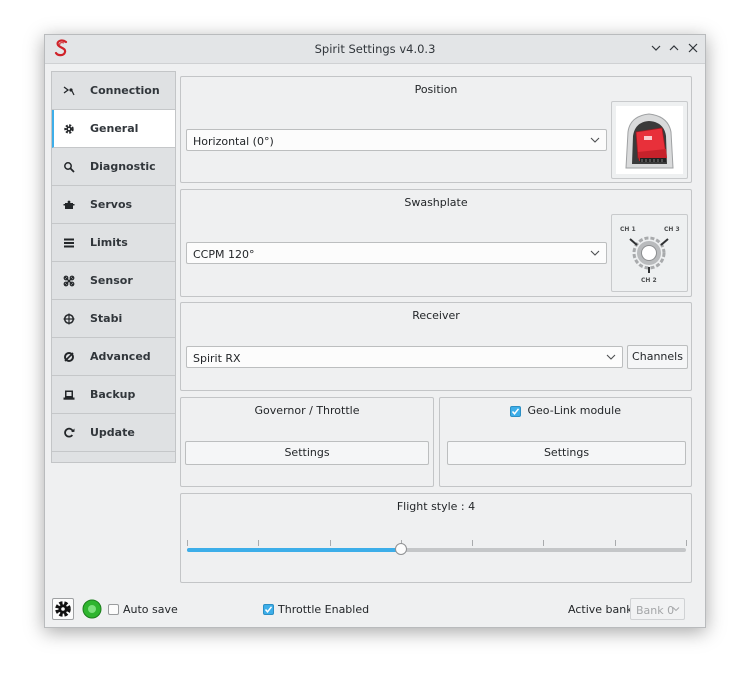 The width and height of the screenshot is (750, 680). Describe the element at coordinates (69, 243) in the screenshot. I see `limits-icon` at that location.